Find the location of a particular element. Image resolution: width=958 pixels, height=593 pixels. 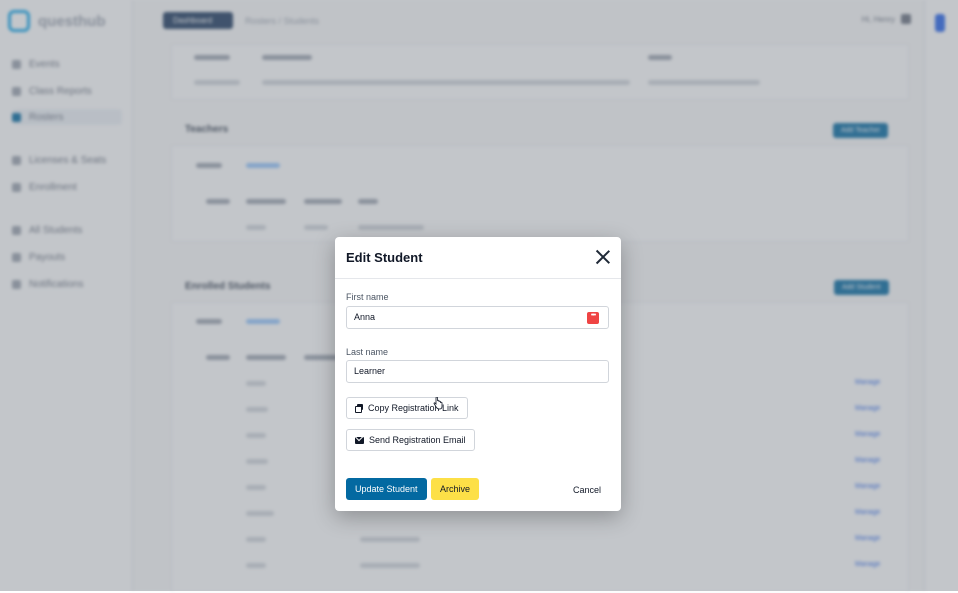

last-name-field is located at coordinates (477, 371).